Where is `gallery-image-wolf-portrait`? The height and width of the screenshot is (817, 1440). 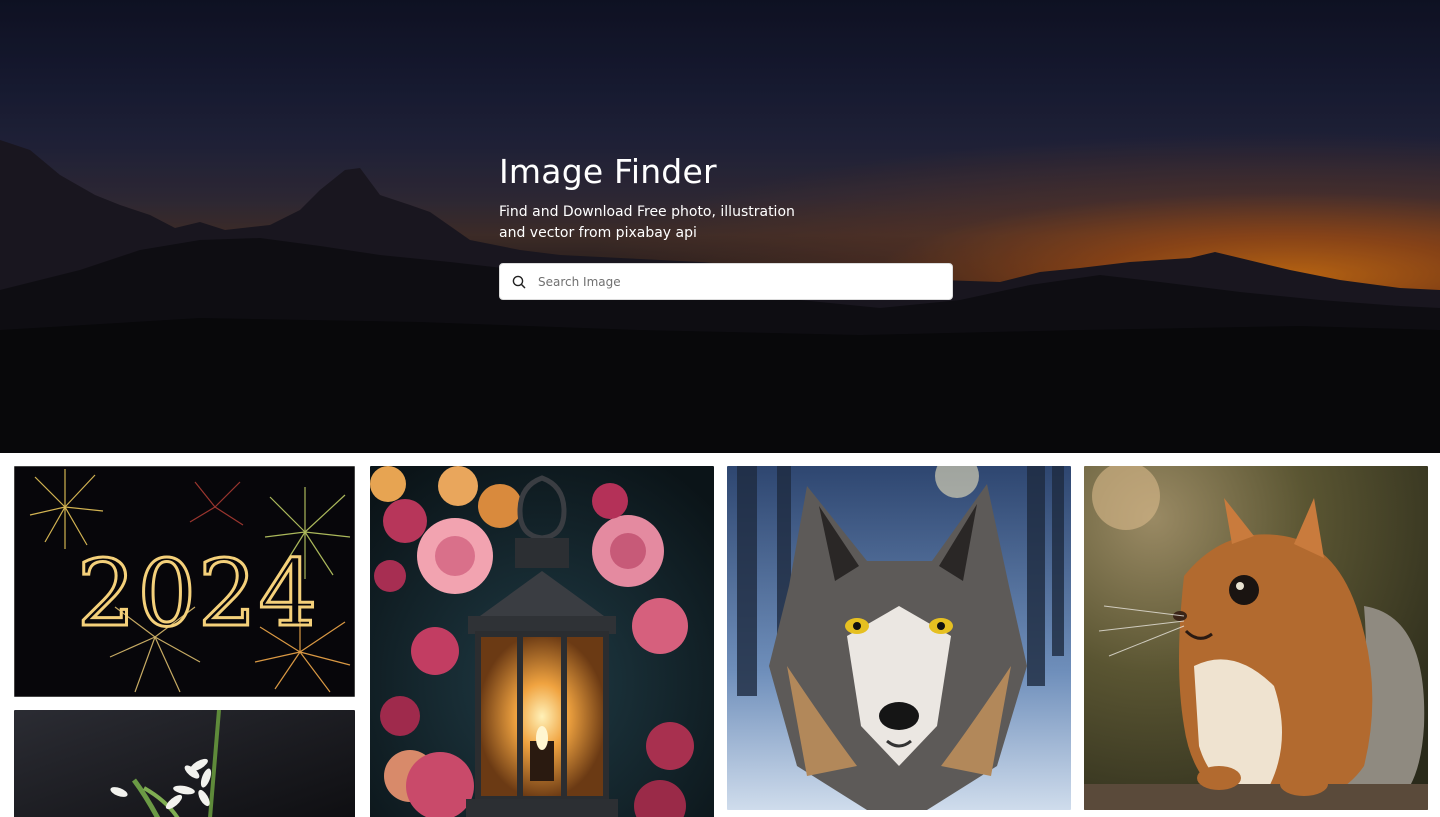
gallery-image-wolf-portrait is located at coordinates (899, 638).